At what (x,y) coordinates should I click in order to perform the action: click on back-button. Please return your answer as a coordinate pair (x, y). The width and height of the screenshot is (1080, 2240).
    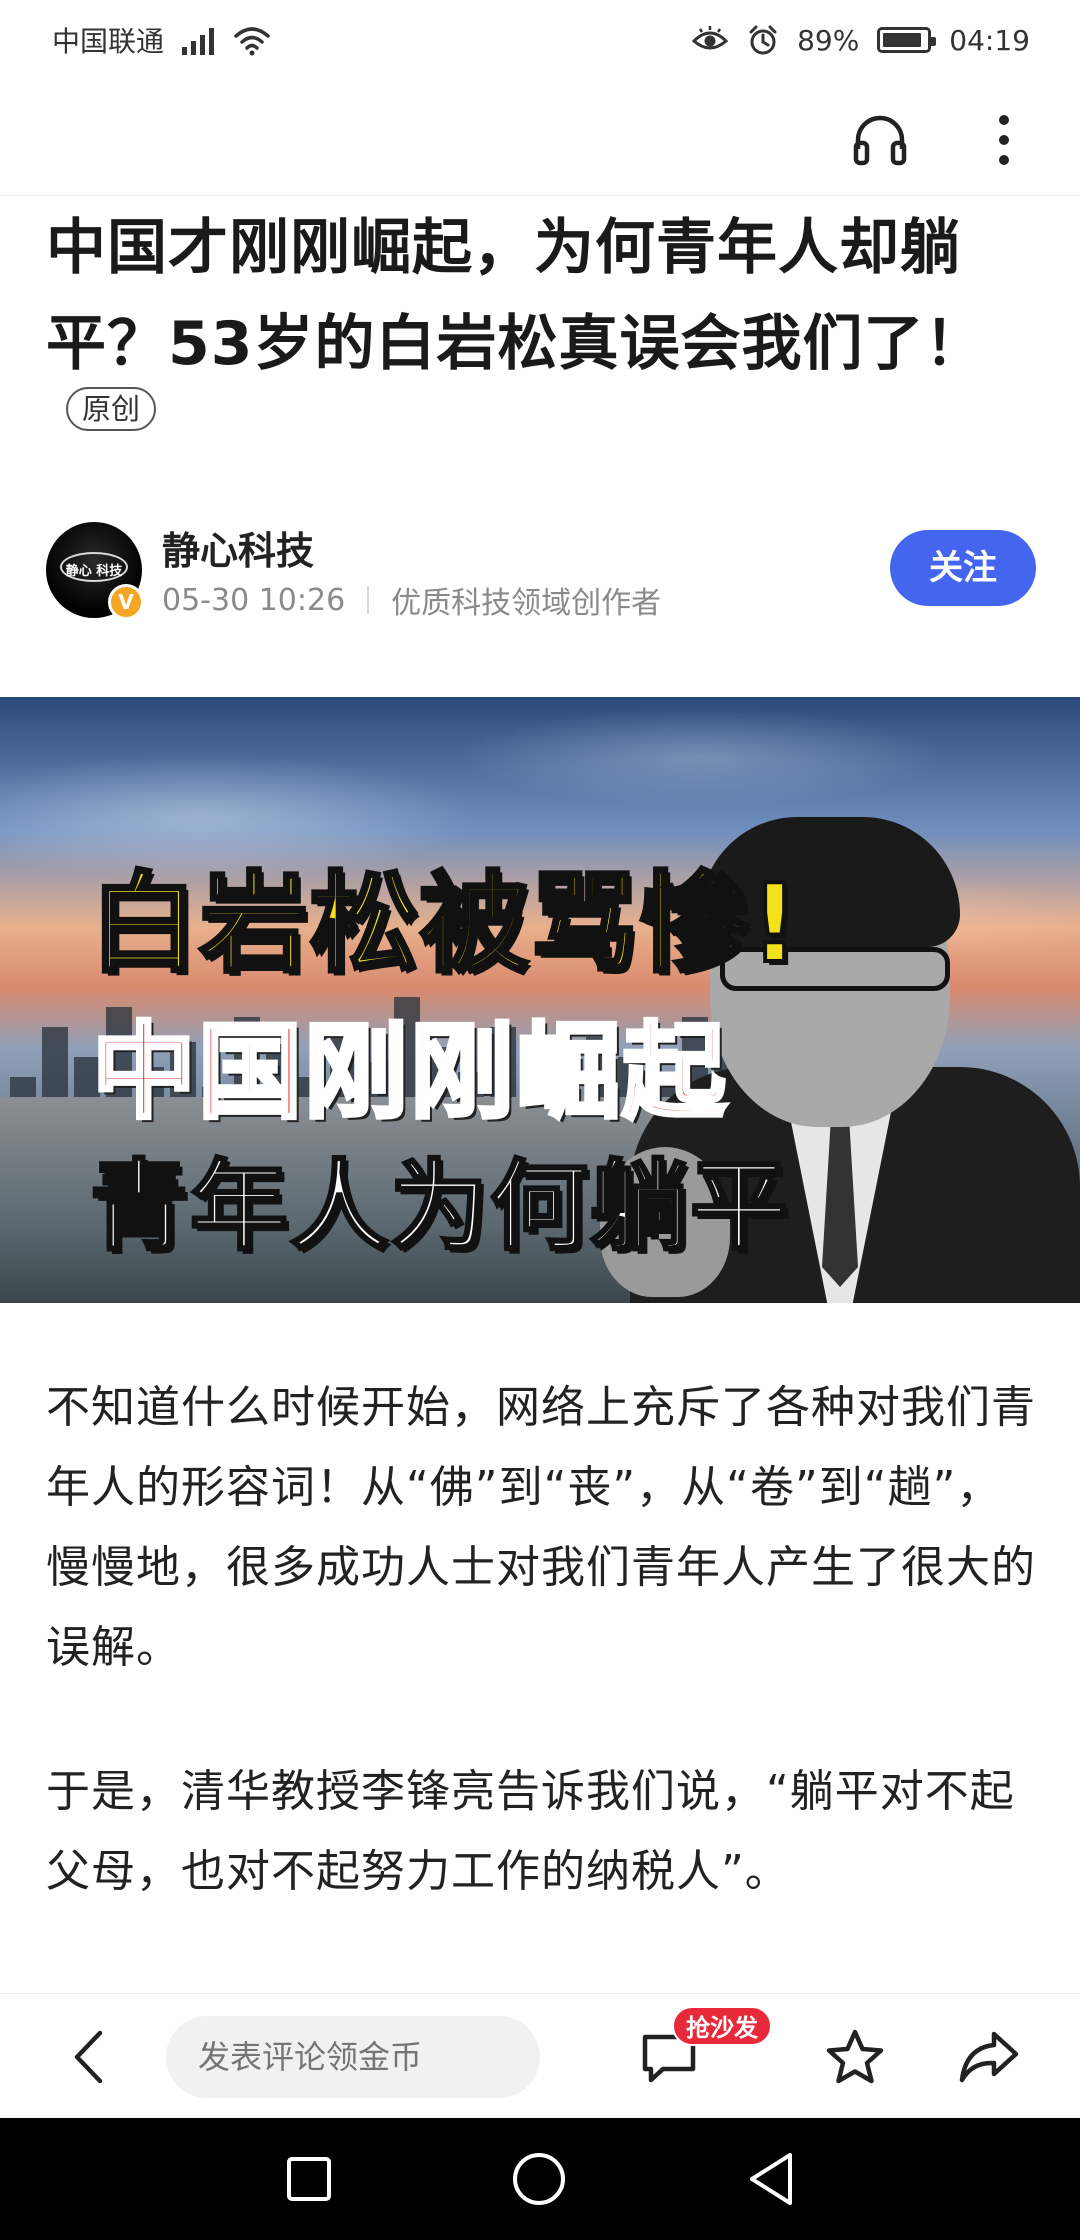
    Looking at the image, I should click on (88, 2057).